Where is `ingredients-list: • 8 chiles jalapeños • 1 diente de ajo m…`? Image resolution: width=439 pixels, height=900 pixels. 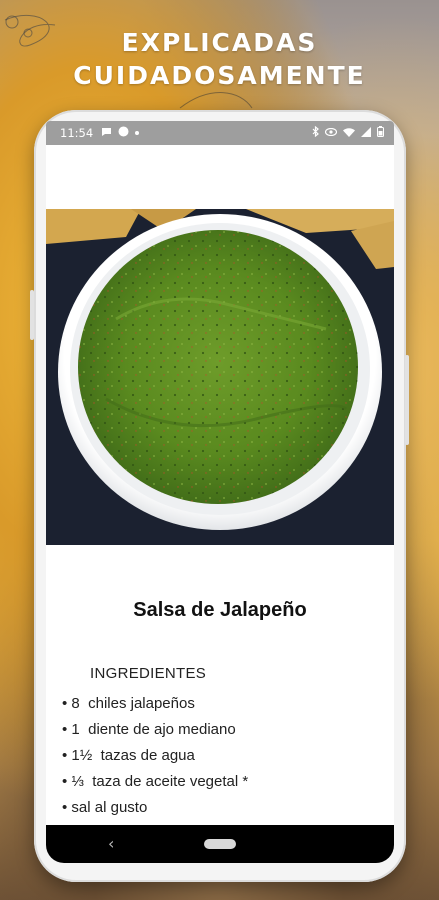
ingredients-list: • 8 chiles jalapeños • 1 diente de ajo m… is located at coordinates (155, 756).